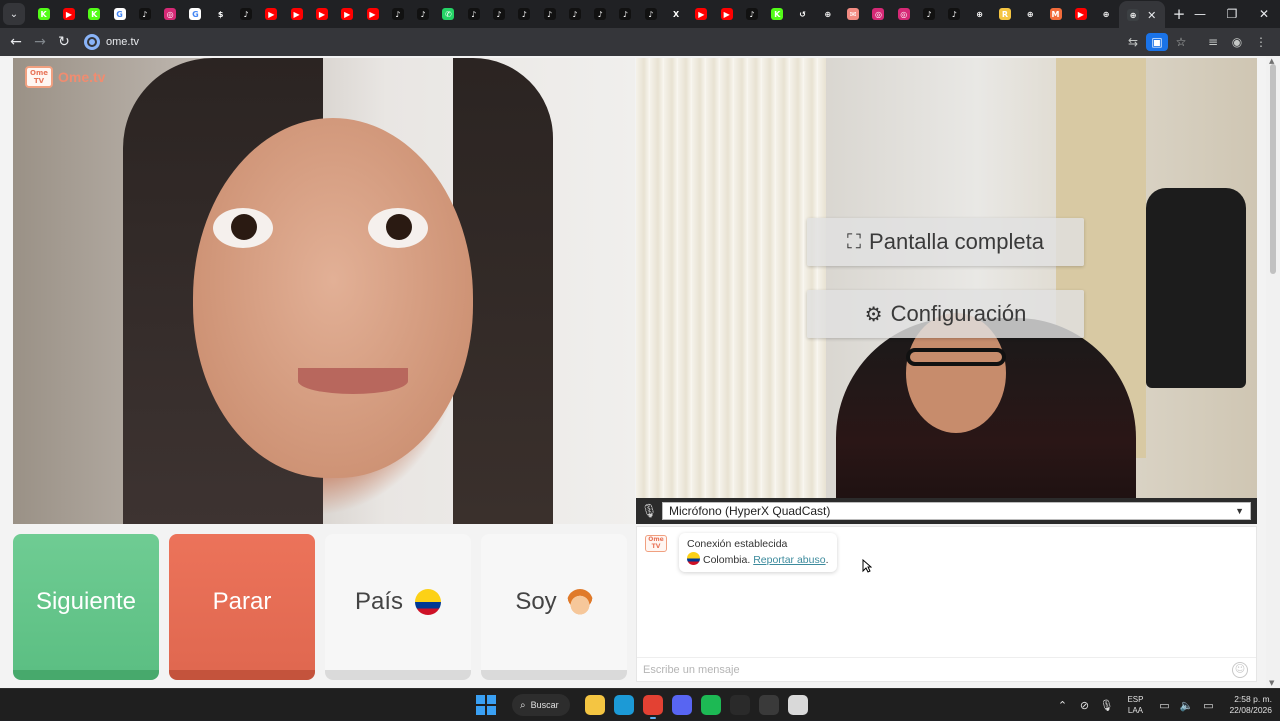 The image size is (1280, 721). What do you see at coordinates (1208, 705) in the screenshot?
I see `battery-icon: ▭` at bounding box center [1208, 705].